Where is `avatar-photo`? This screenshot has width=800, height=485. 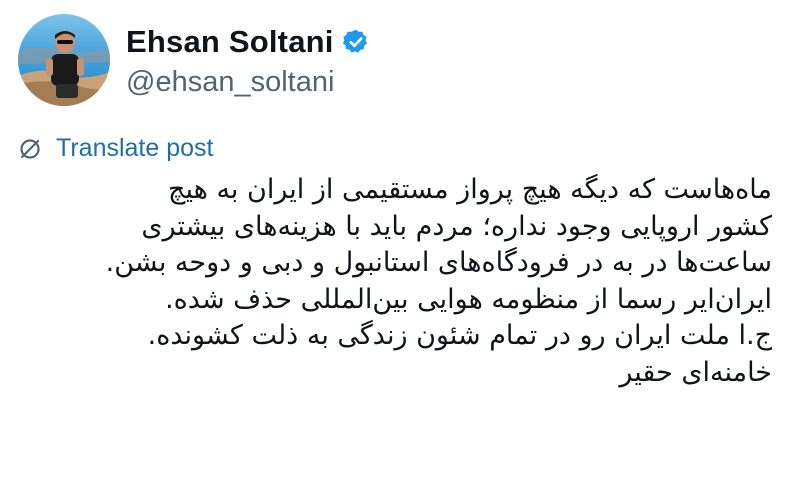 avatar-photo is located at coordinates (64, 60).